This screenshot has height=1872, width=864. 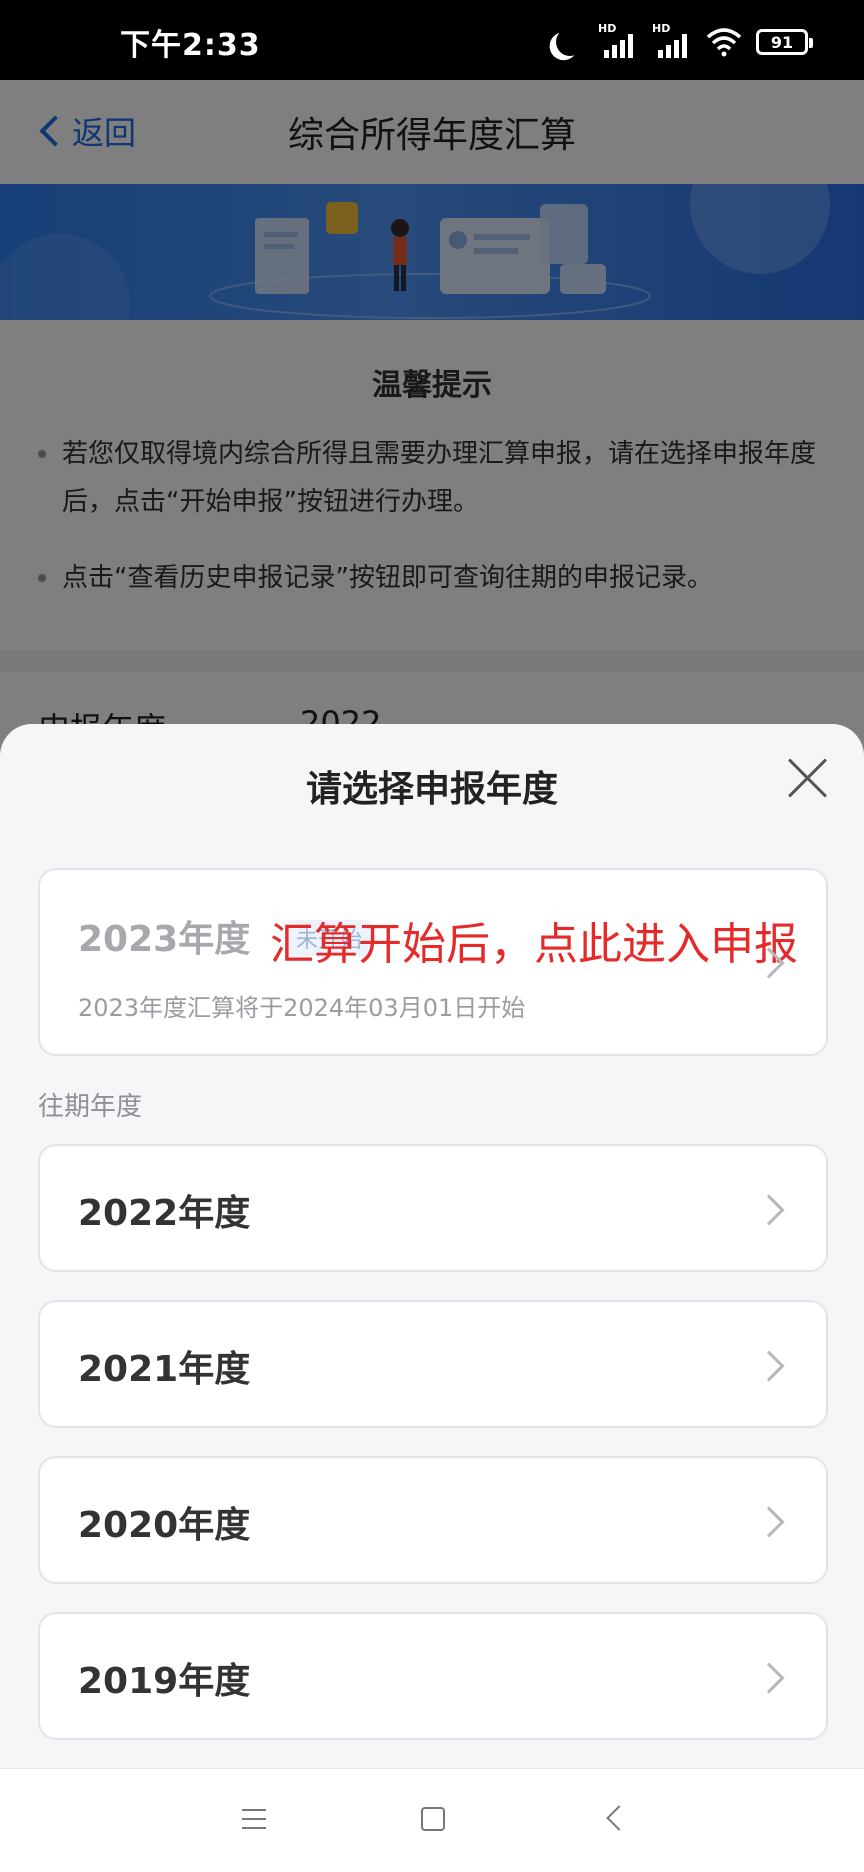 I want to click on red-hint-annotation: 汇算开始后，点此进入申报, so click(x=534, y=944).